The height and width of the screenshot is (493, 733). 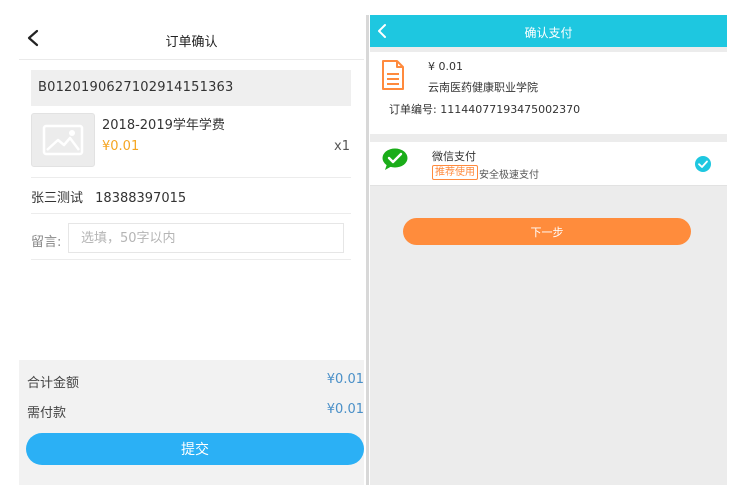 What do you see at coordinates (509, 175) in the screenshot?
I see `payment-method-desc: 安全极速支付` at bounding box center [509, 175].